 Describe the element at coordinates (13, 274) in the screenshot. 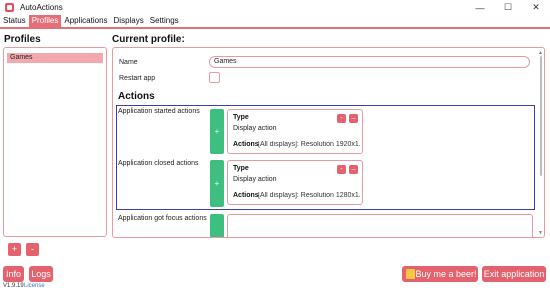

I see `info-button: Info` at that location.